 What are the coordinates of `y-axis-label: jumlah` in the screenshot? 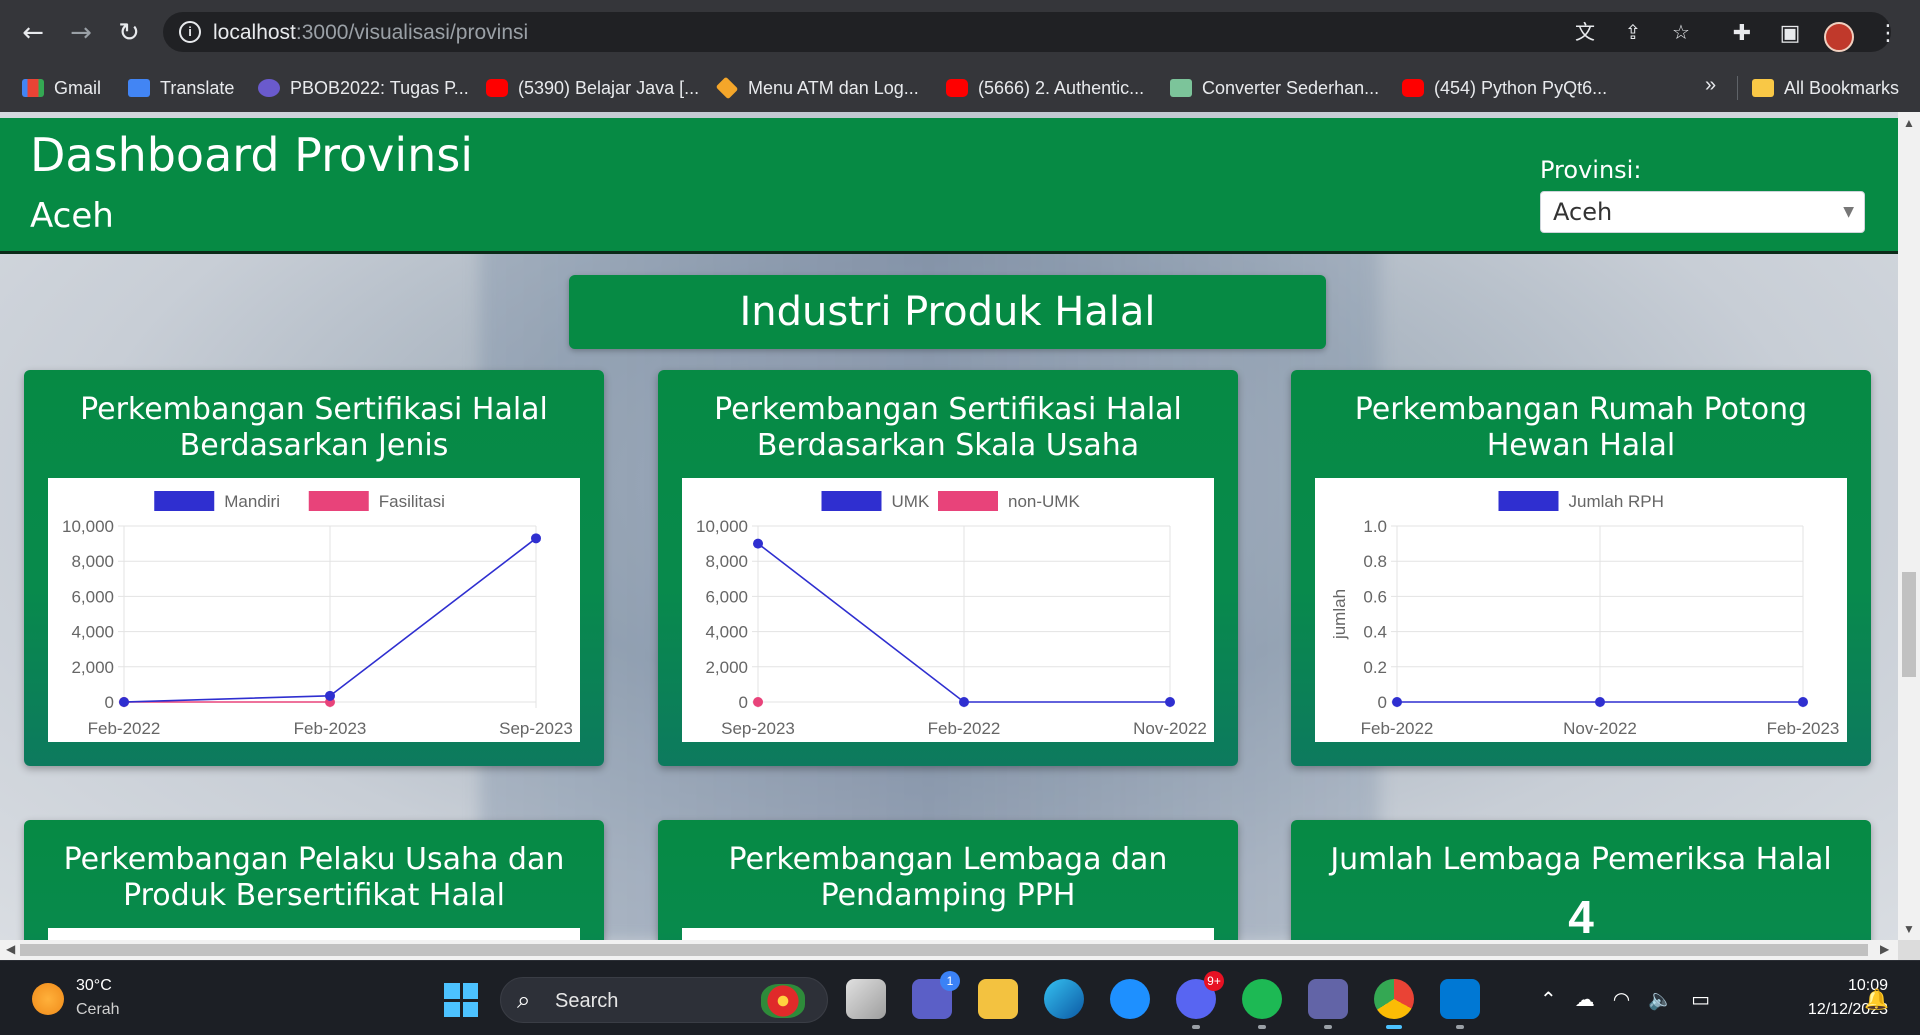 It's located at (1339, 614).